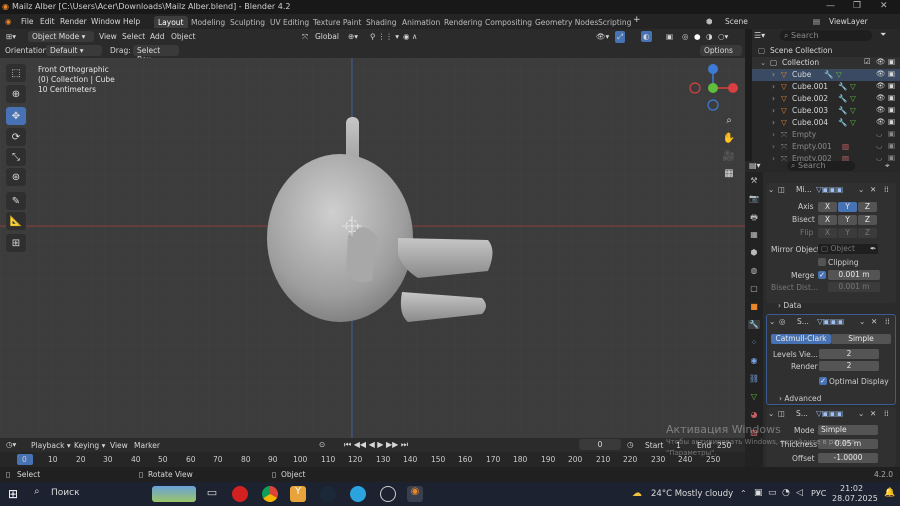  Describe the element at coordinates (108, 36) in the screenshot. I see `menu-view: View` at that location.